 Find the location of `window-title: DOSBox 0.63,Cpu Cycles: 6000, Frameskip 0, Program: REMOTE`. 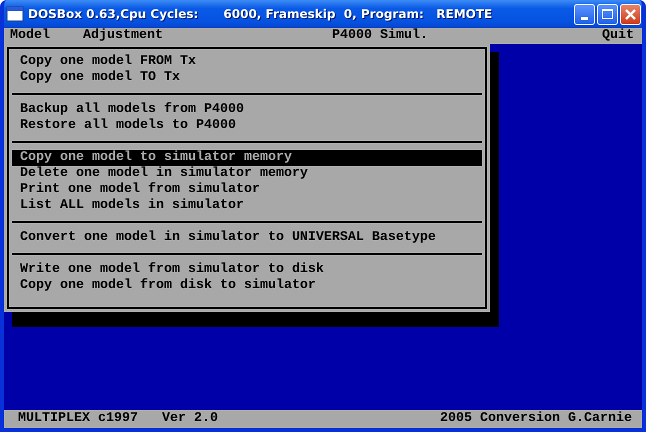

window-title: DOSBox 0.63,Cpu Cycles: 6000, Frameskip 0, Program: REMOTE is located at coordinates (261, 14).